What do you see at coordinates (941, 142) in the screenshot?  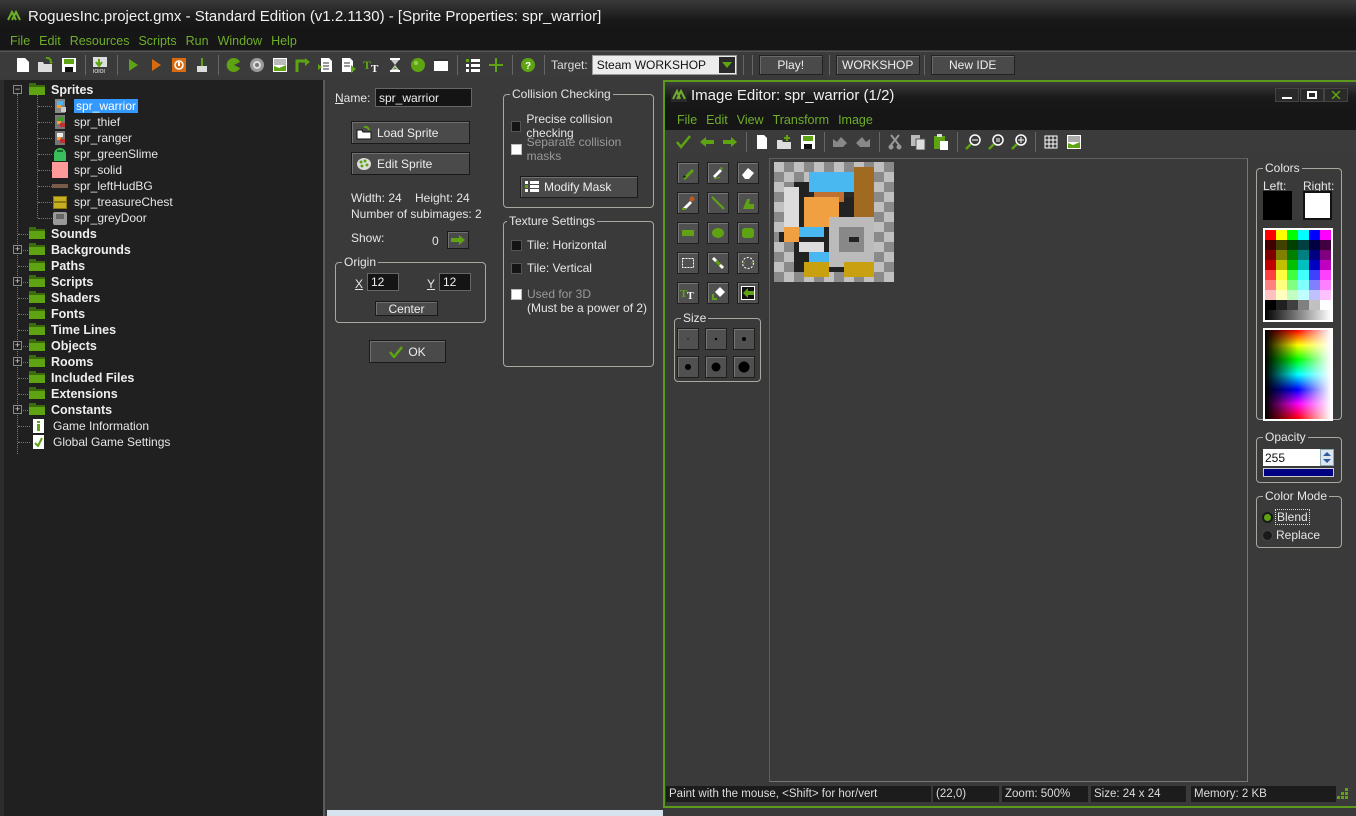 I see `paste-icon` at bounding box center [941, 142].